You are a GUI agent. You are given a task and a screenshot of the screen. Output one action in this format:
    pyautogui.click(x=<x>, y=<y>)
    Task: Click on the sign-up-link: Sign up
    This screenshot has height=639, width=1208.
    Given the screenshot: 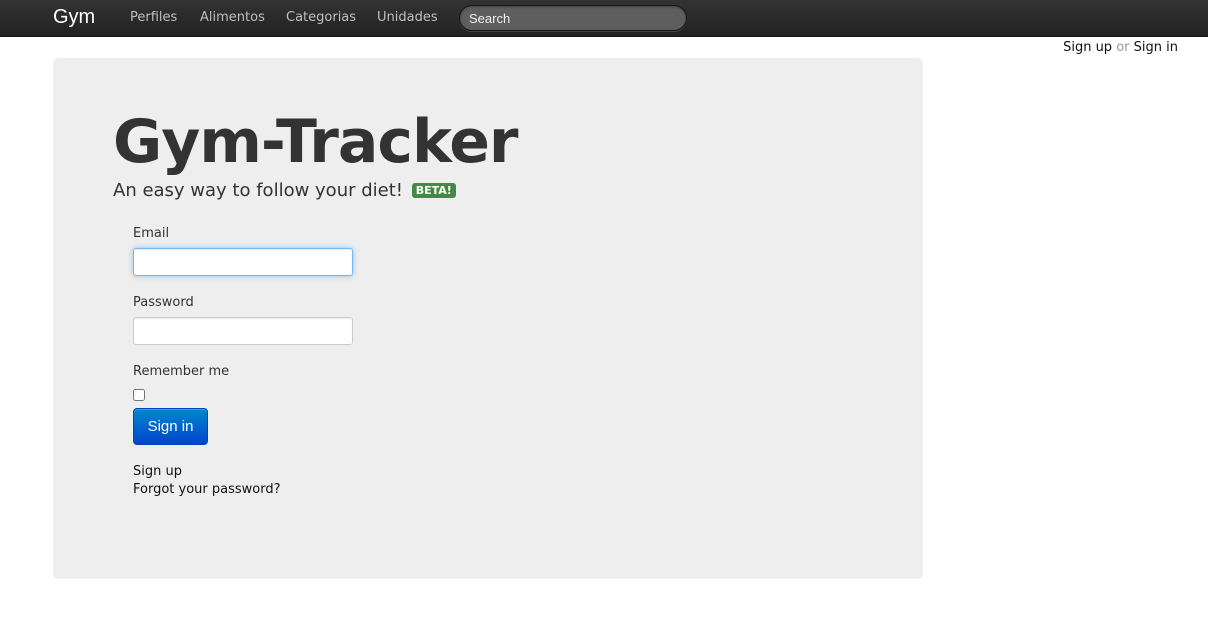 What is the action you would take?
    pyautogui.click(x=157, y=471)
    